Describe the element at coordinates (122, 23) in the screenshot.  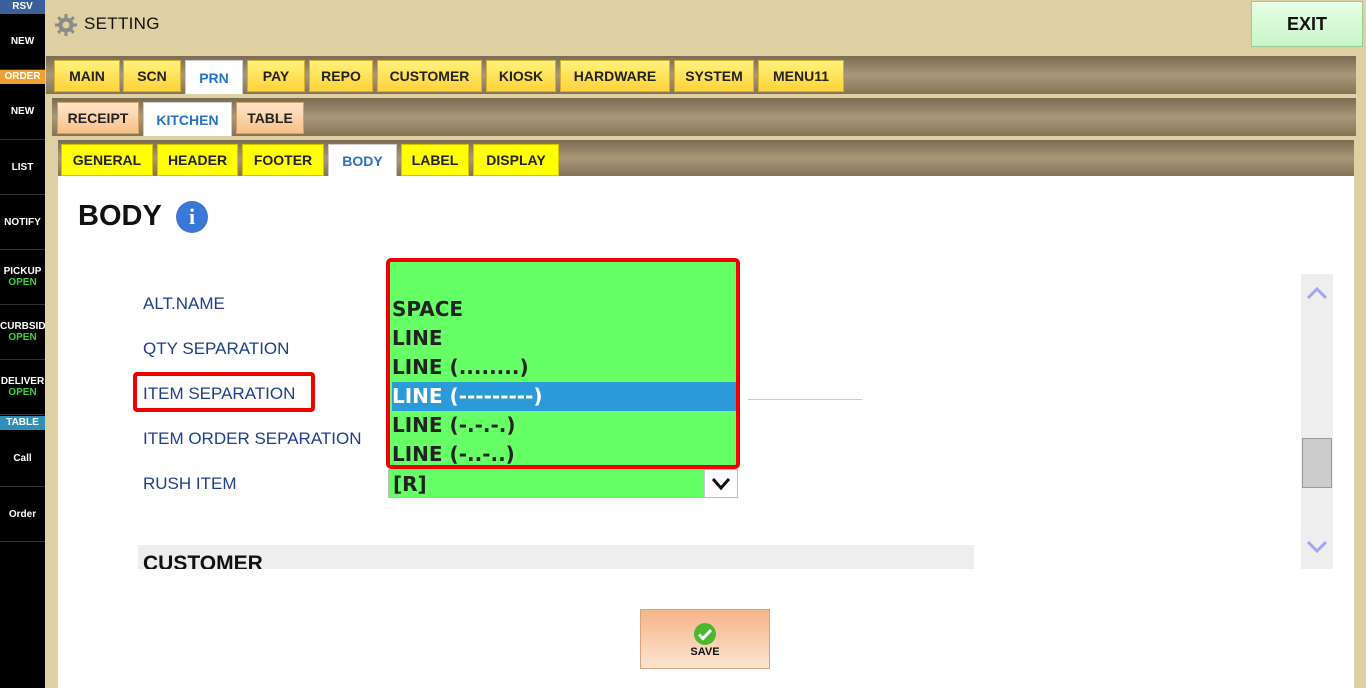
I see `window-title: SETTING` at that location.